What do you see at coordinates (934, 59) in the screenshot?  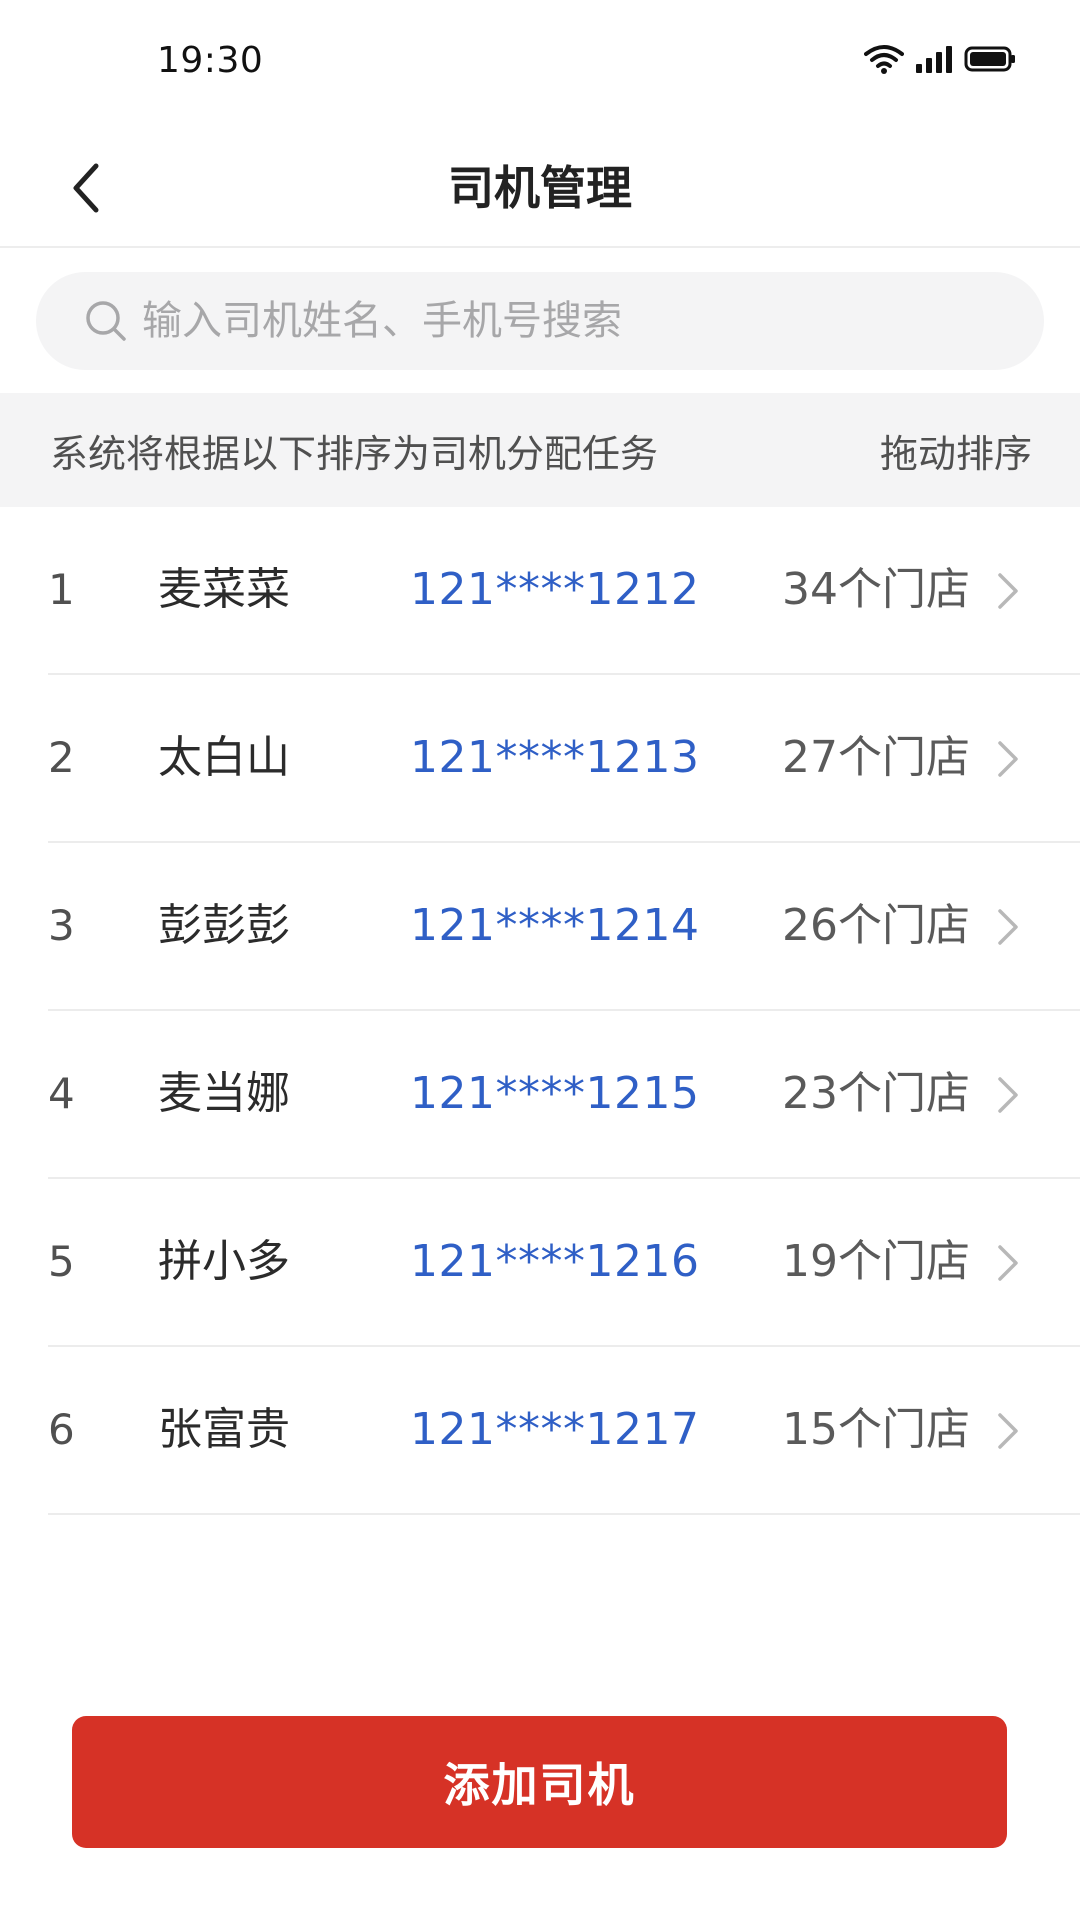 I see `cellular-signal-icon` at bounding box center [934, 59].